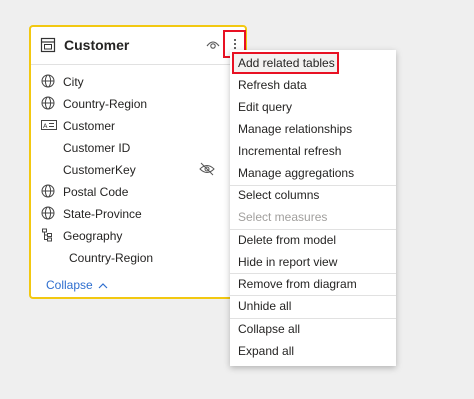  What do you see at coordinates (48, 236) in the screenshot?
I see `hierarchy-icon` at bounding box center [48, 236].